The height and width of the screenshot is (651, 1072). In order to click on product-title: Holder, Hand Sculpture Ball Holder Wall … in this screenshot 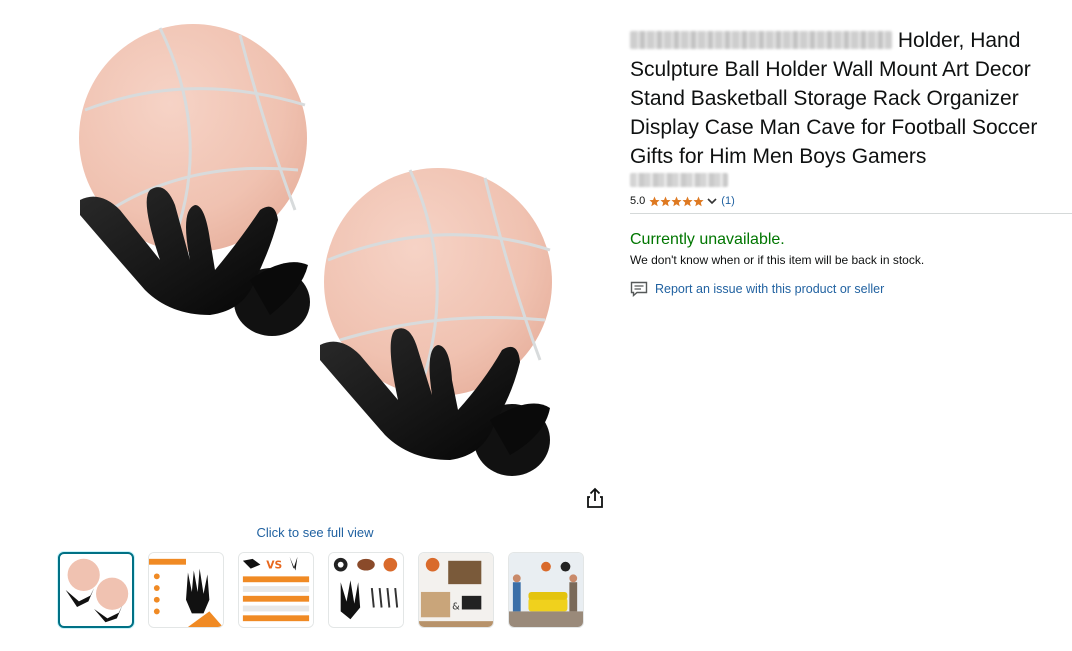, I will do `click(850, 98)`.